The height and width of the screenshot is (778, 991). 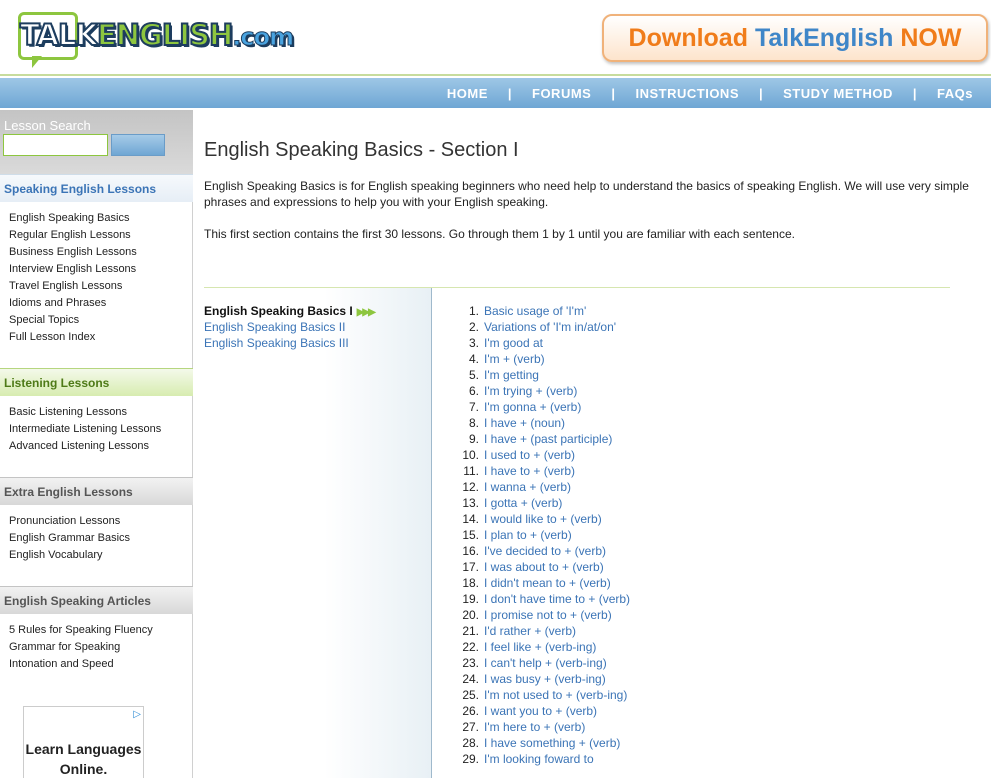 I want to click on lesson-item: 23. I can't help + (verb-ing), so click(x=544, y=663).